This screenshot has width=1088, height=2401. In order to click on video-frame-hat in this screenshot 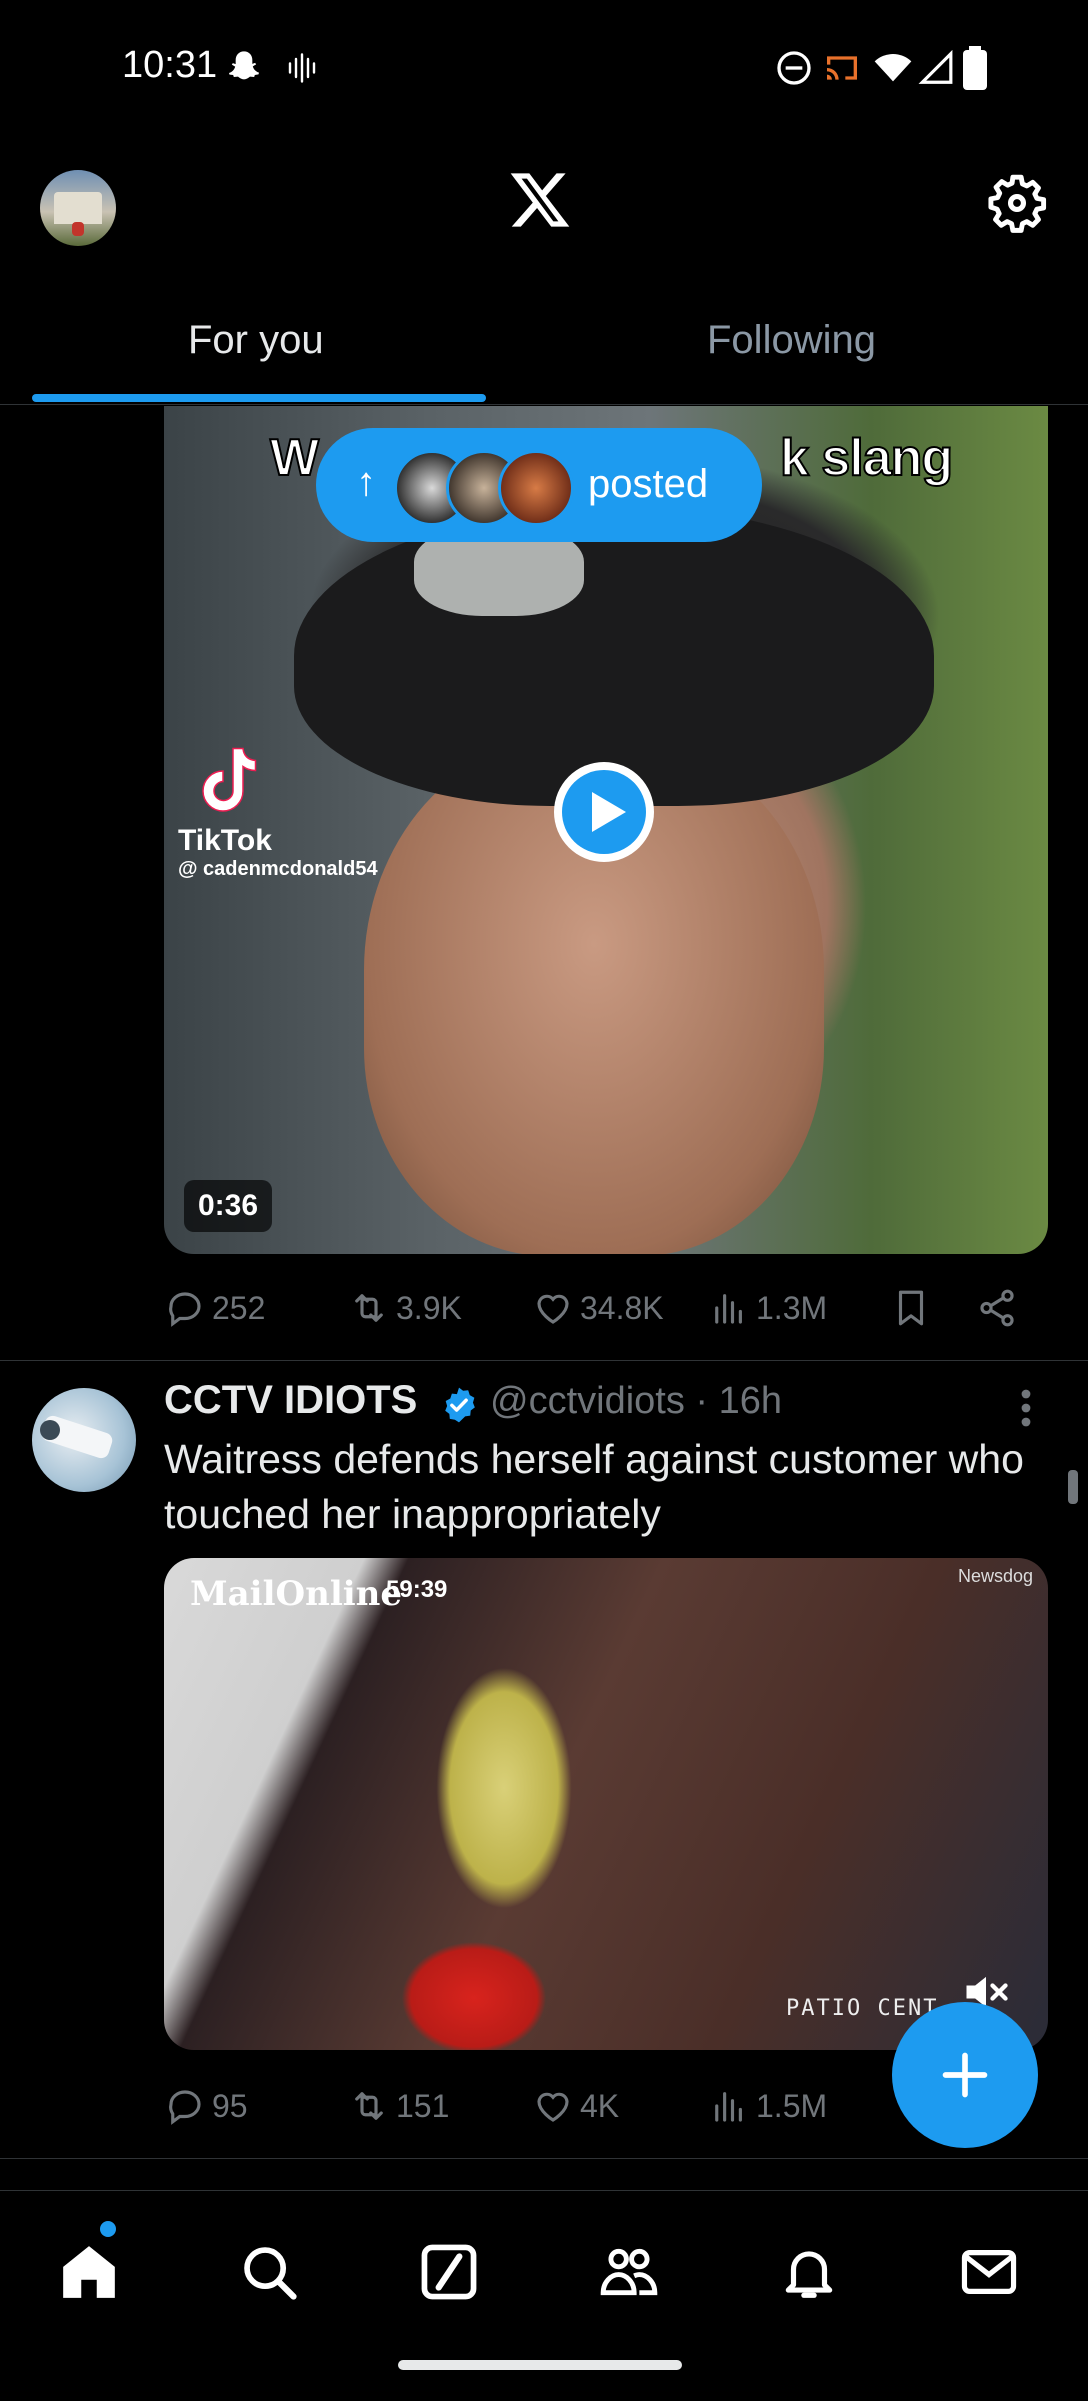, I will do `click(614, 656)`.